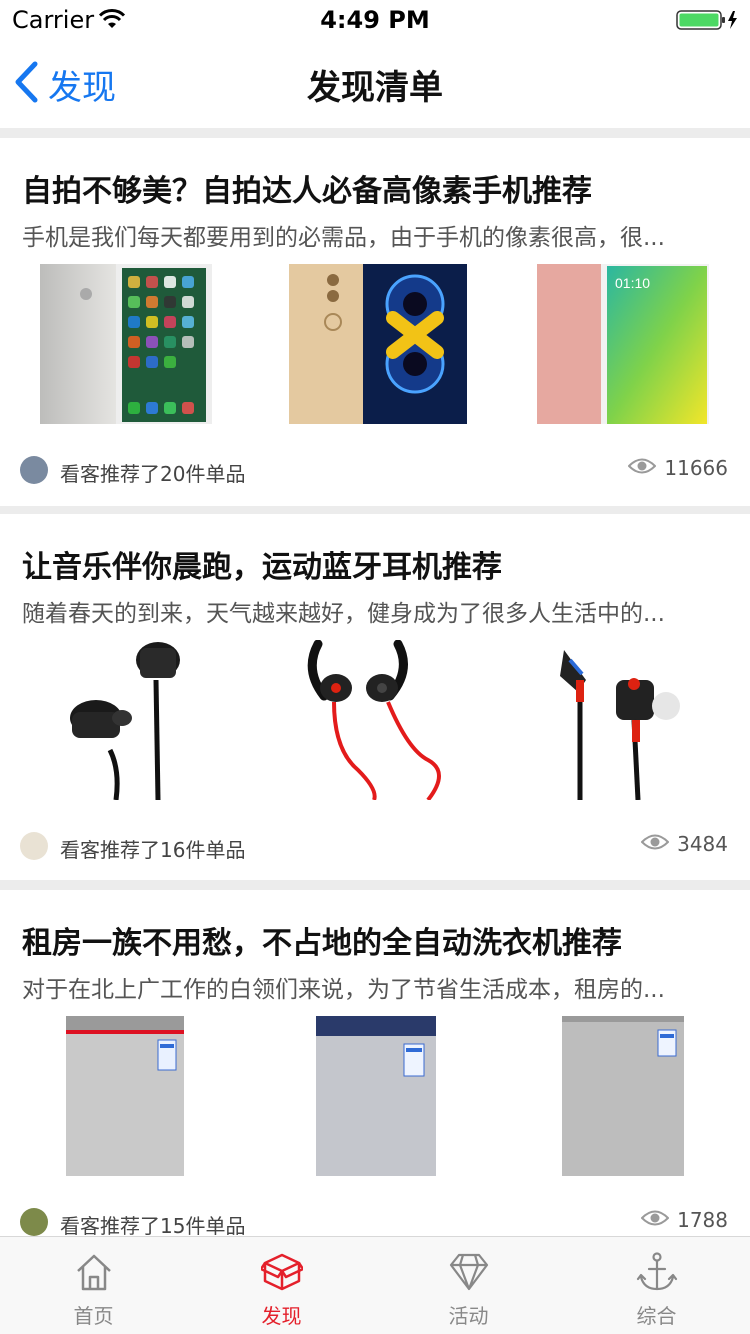 The image size is (750, 1334). I want to click on view-count: 11666, so click(677, 468).